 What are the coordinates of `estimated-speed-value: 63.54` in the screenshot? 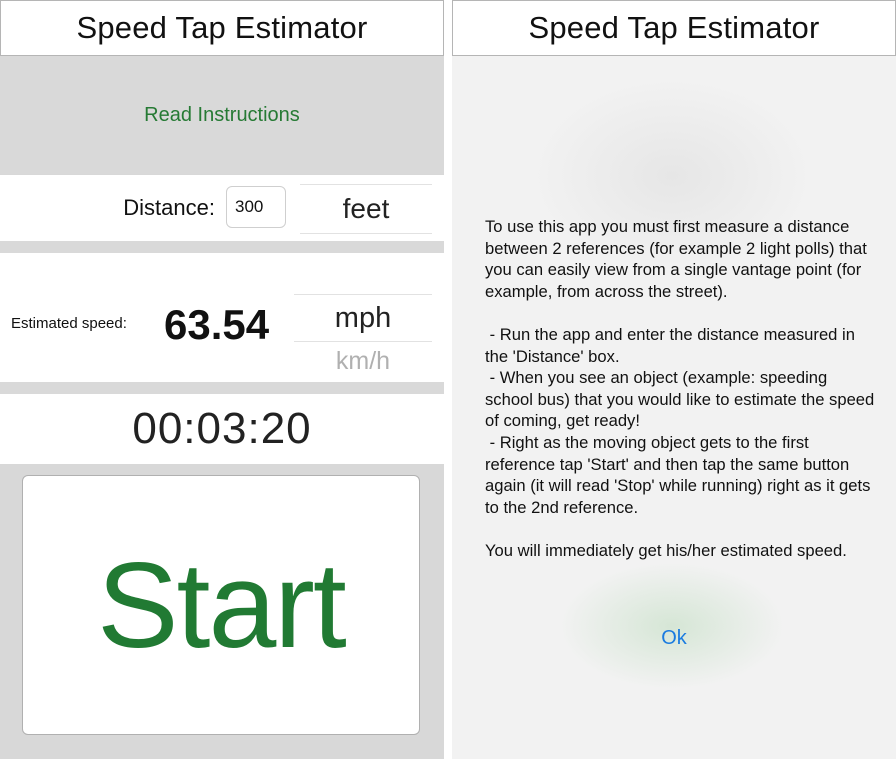 It's located at (217, 324).